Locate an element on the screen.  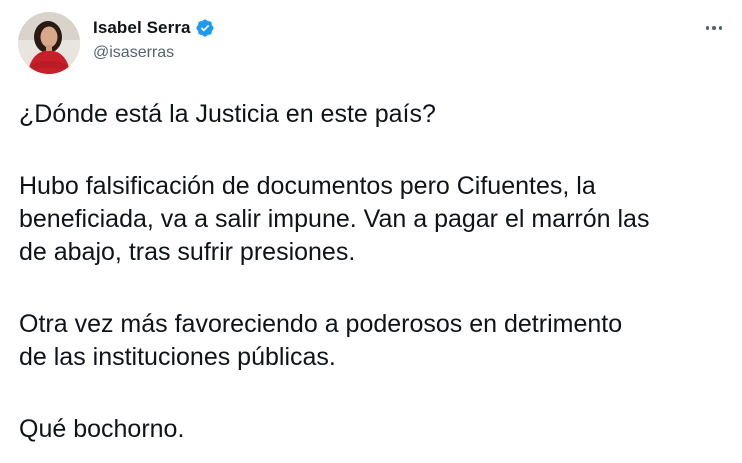
author-handle: @isaserras is located at coordinates (154, 53).